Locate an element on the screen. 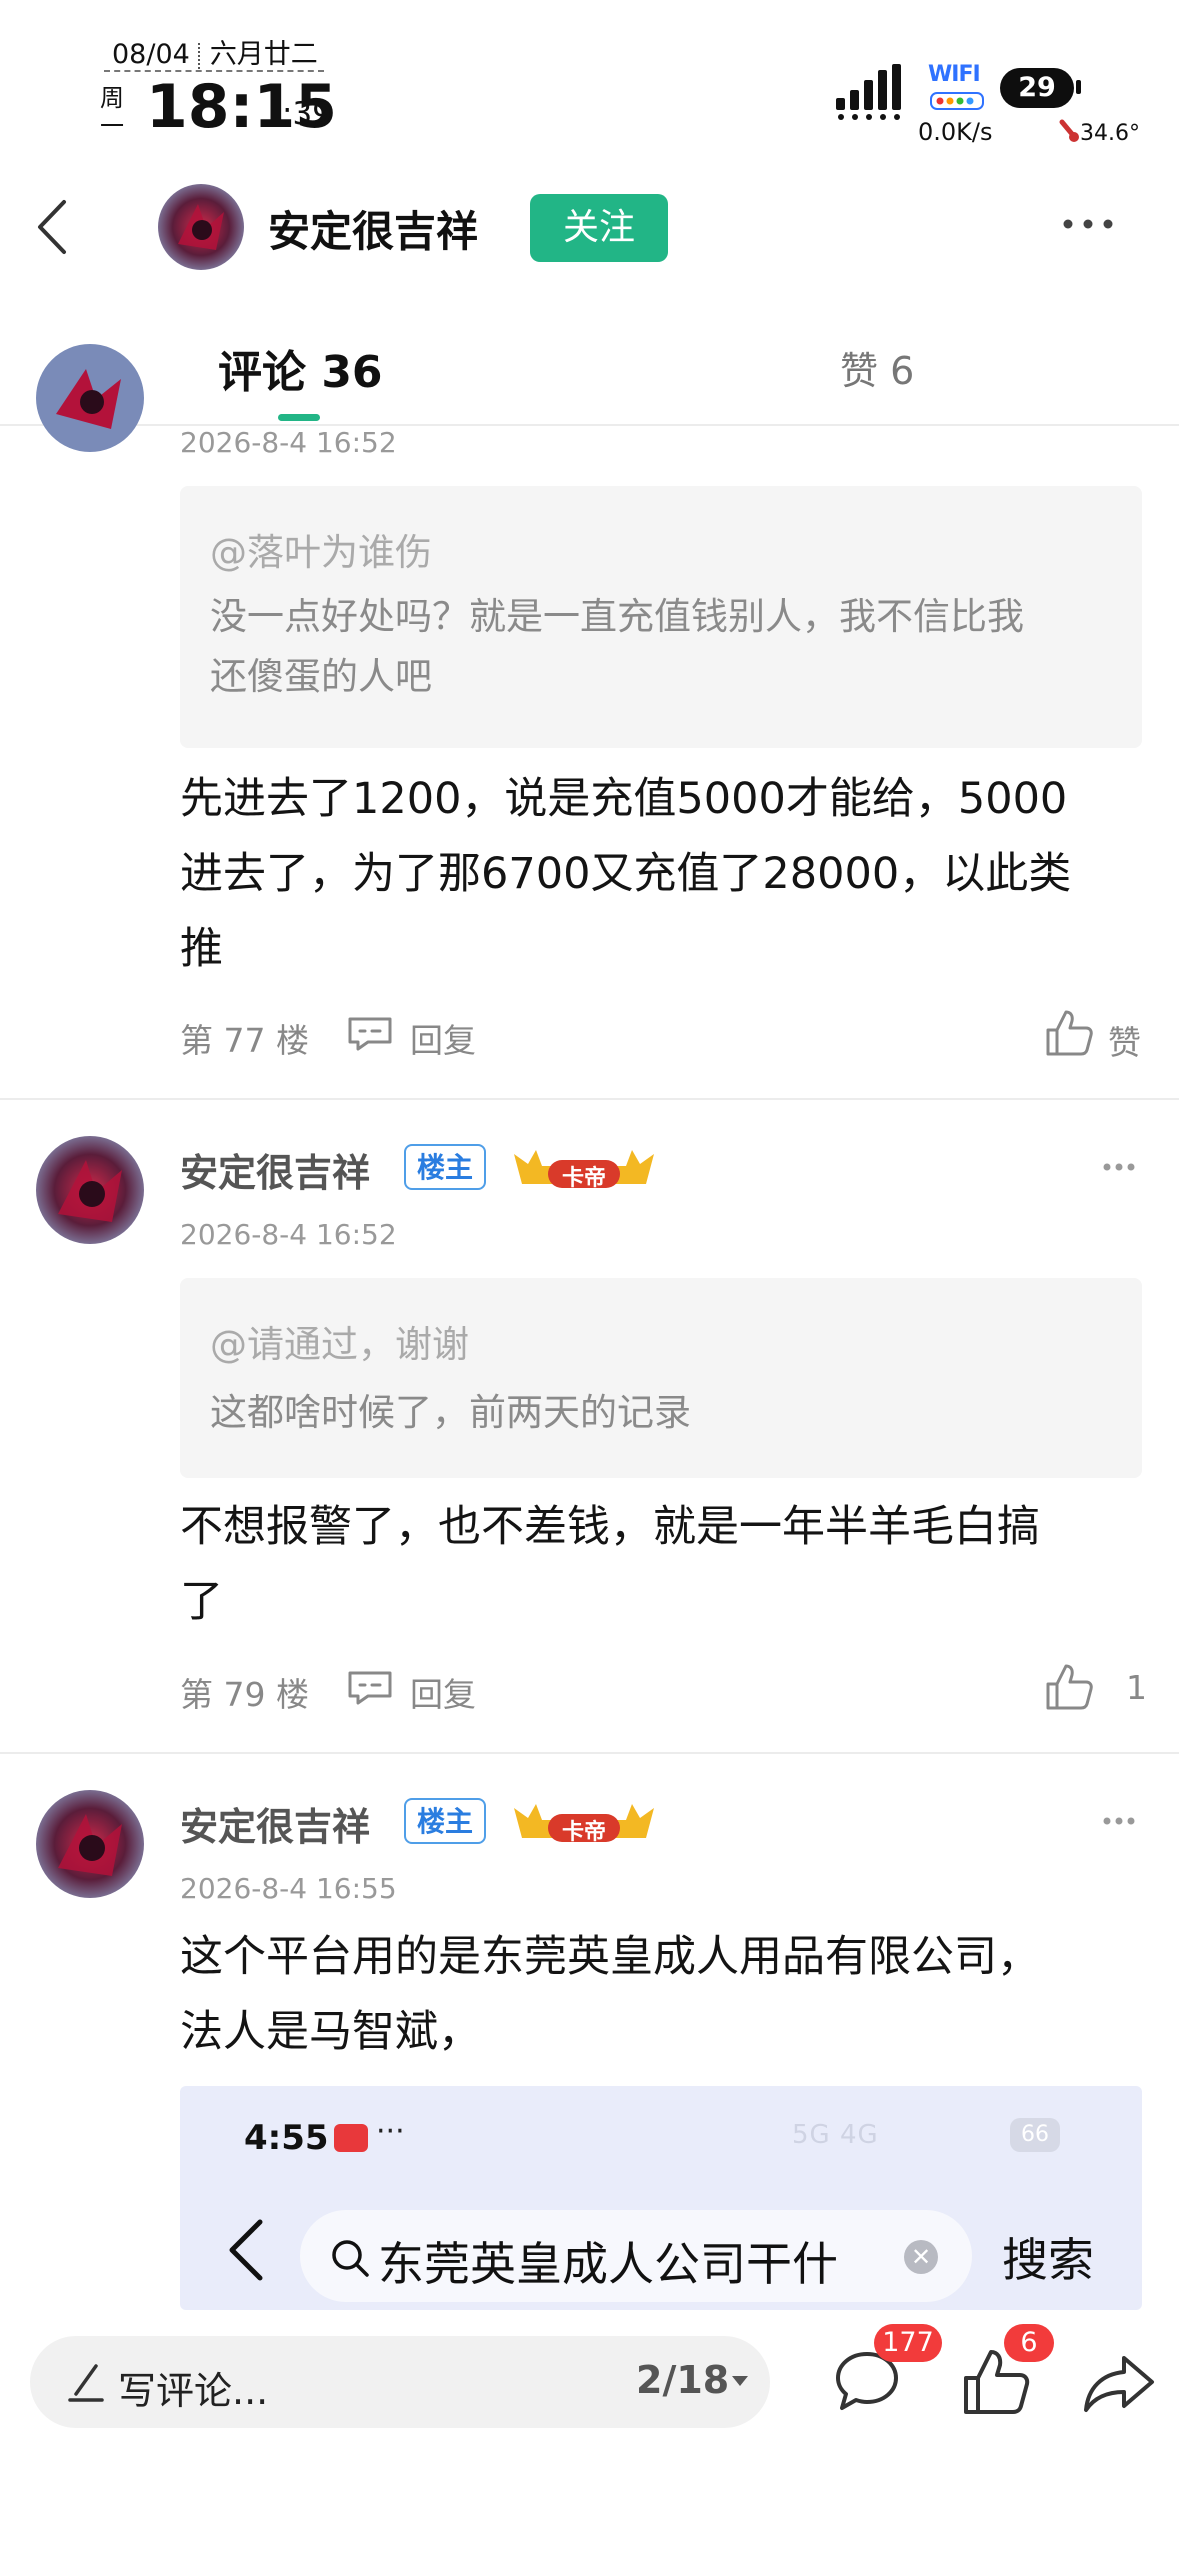 The width and height of the screenshot is (1179, 2556). caret-down-icon is located at coordinates (740, 2381).